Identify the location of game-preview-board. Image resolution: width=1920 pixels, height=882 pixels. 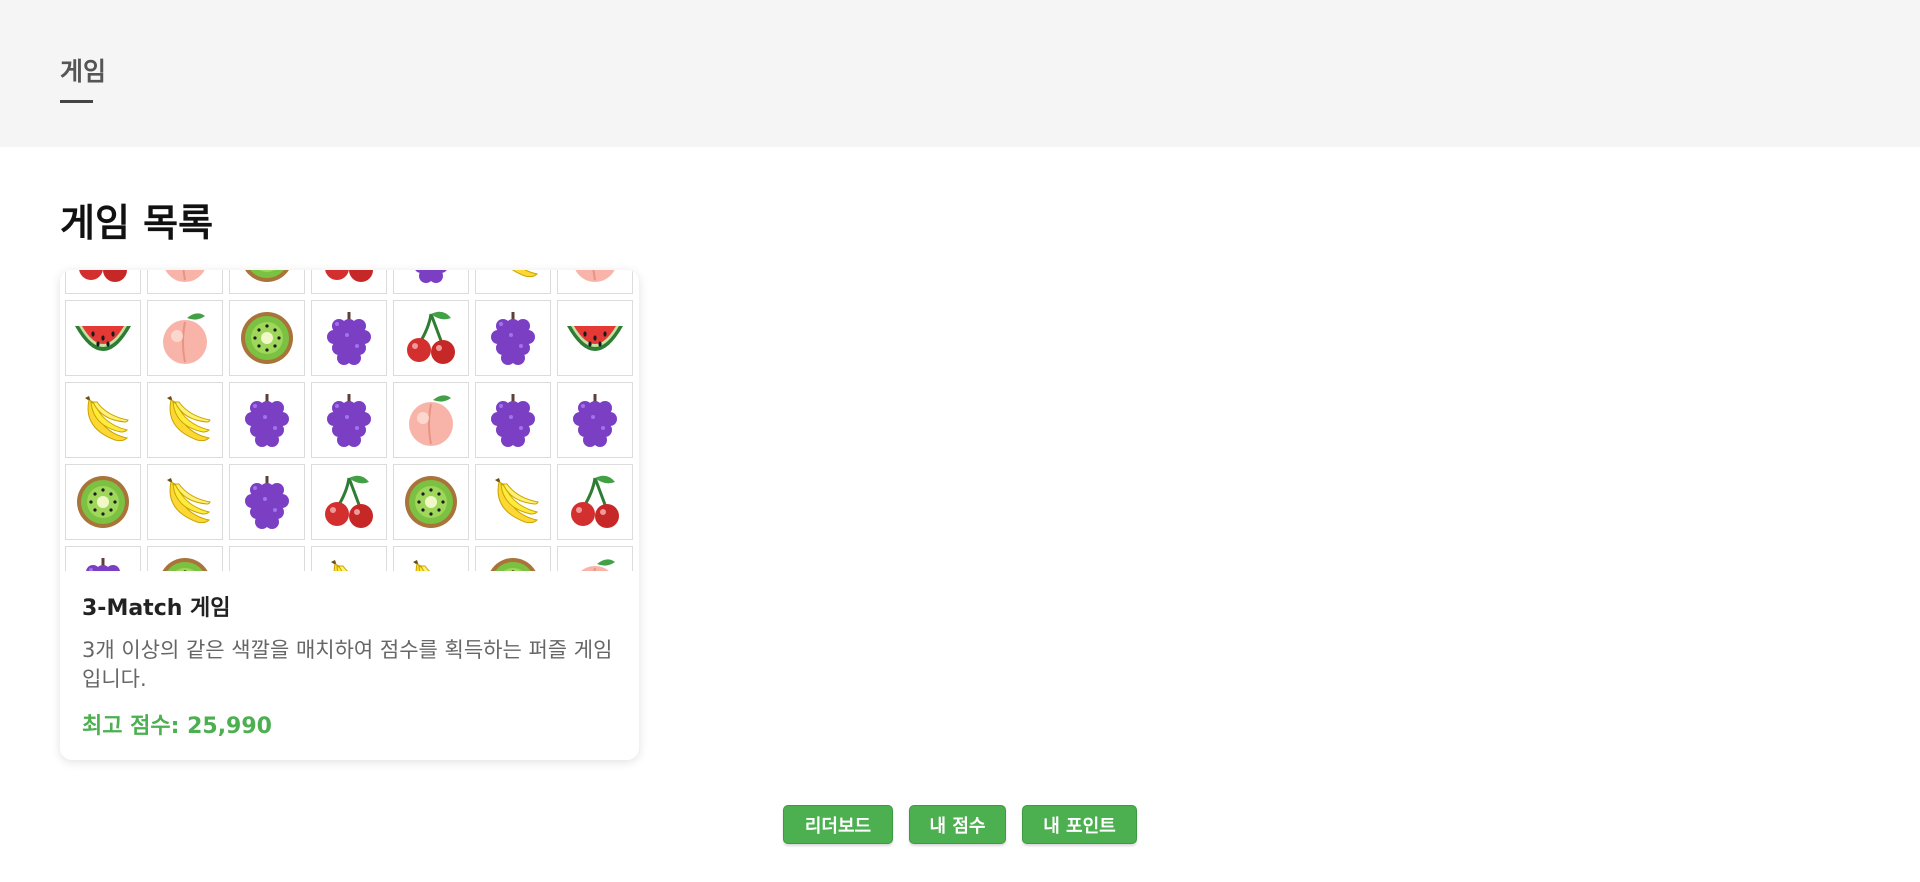
(349, 420).